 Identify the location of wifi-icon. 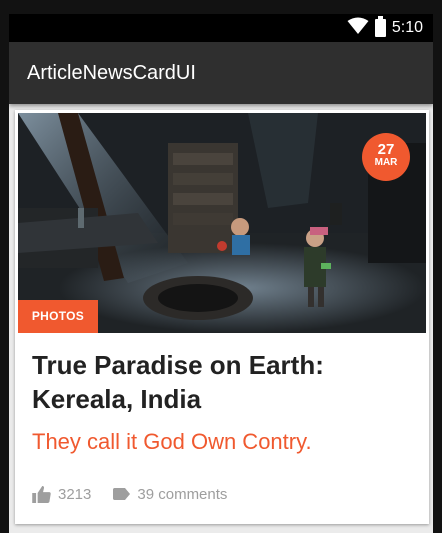
(358, 28).